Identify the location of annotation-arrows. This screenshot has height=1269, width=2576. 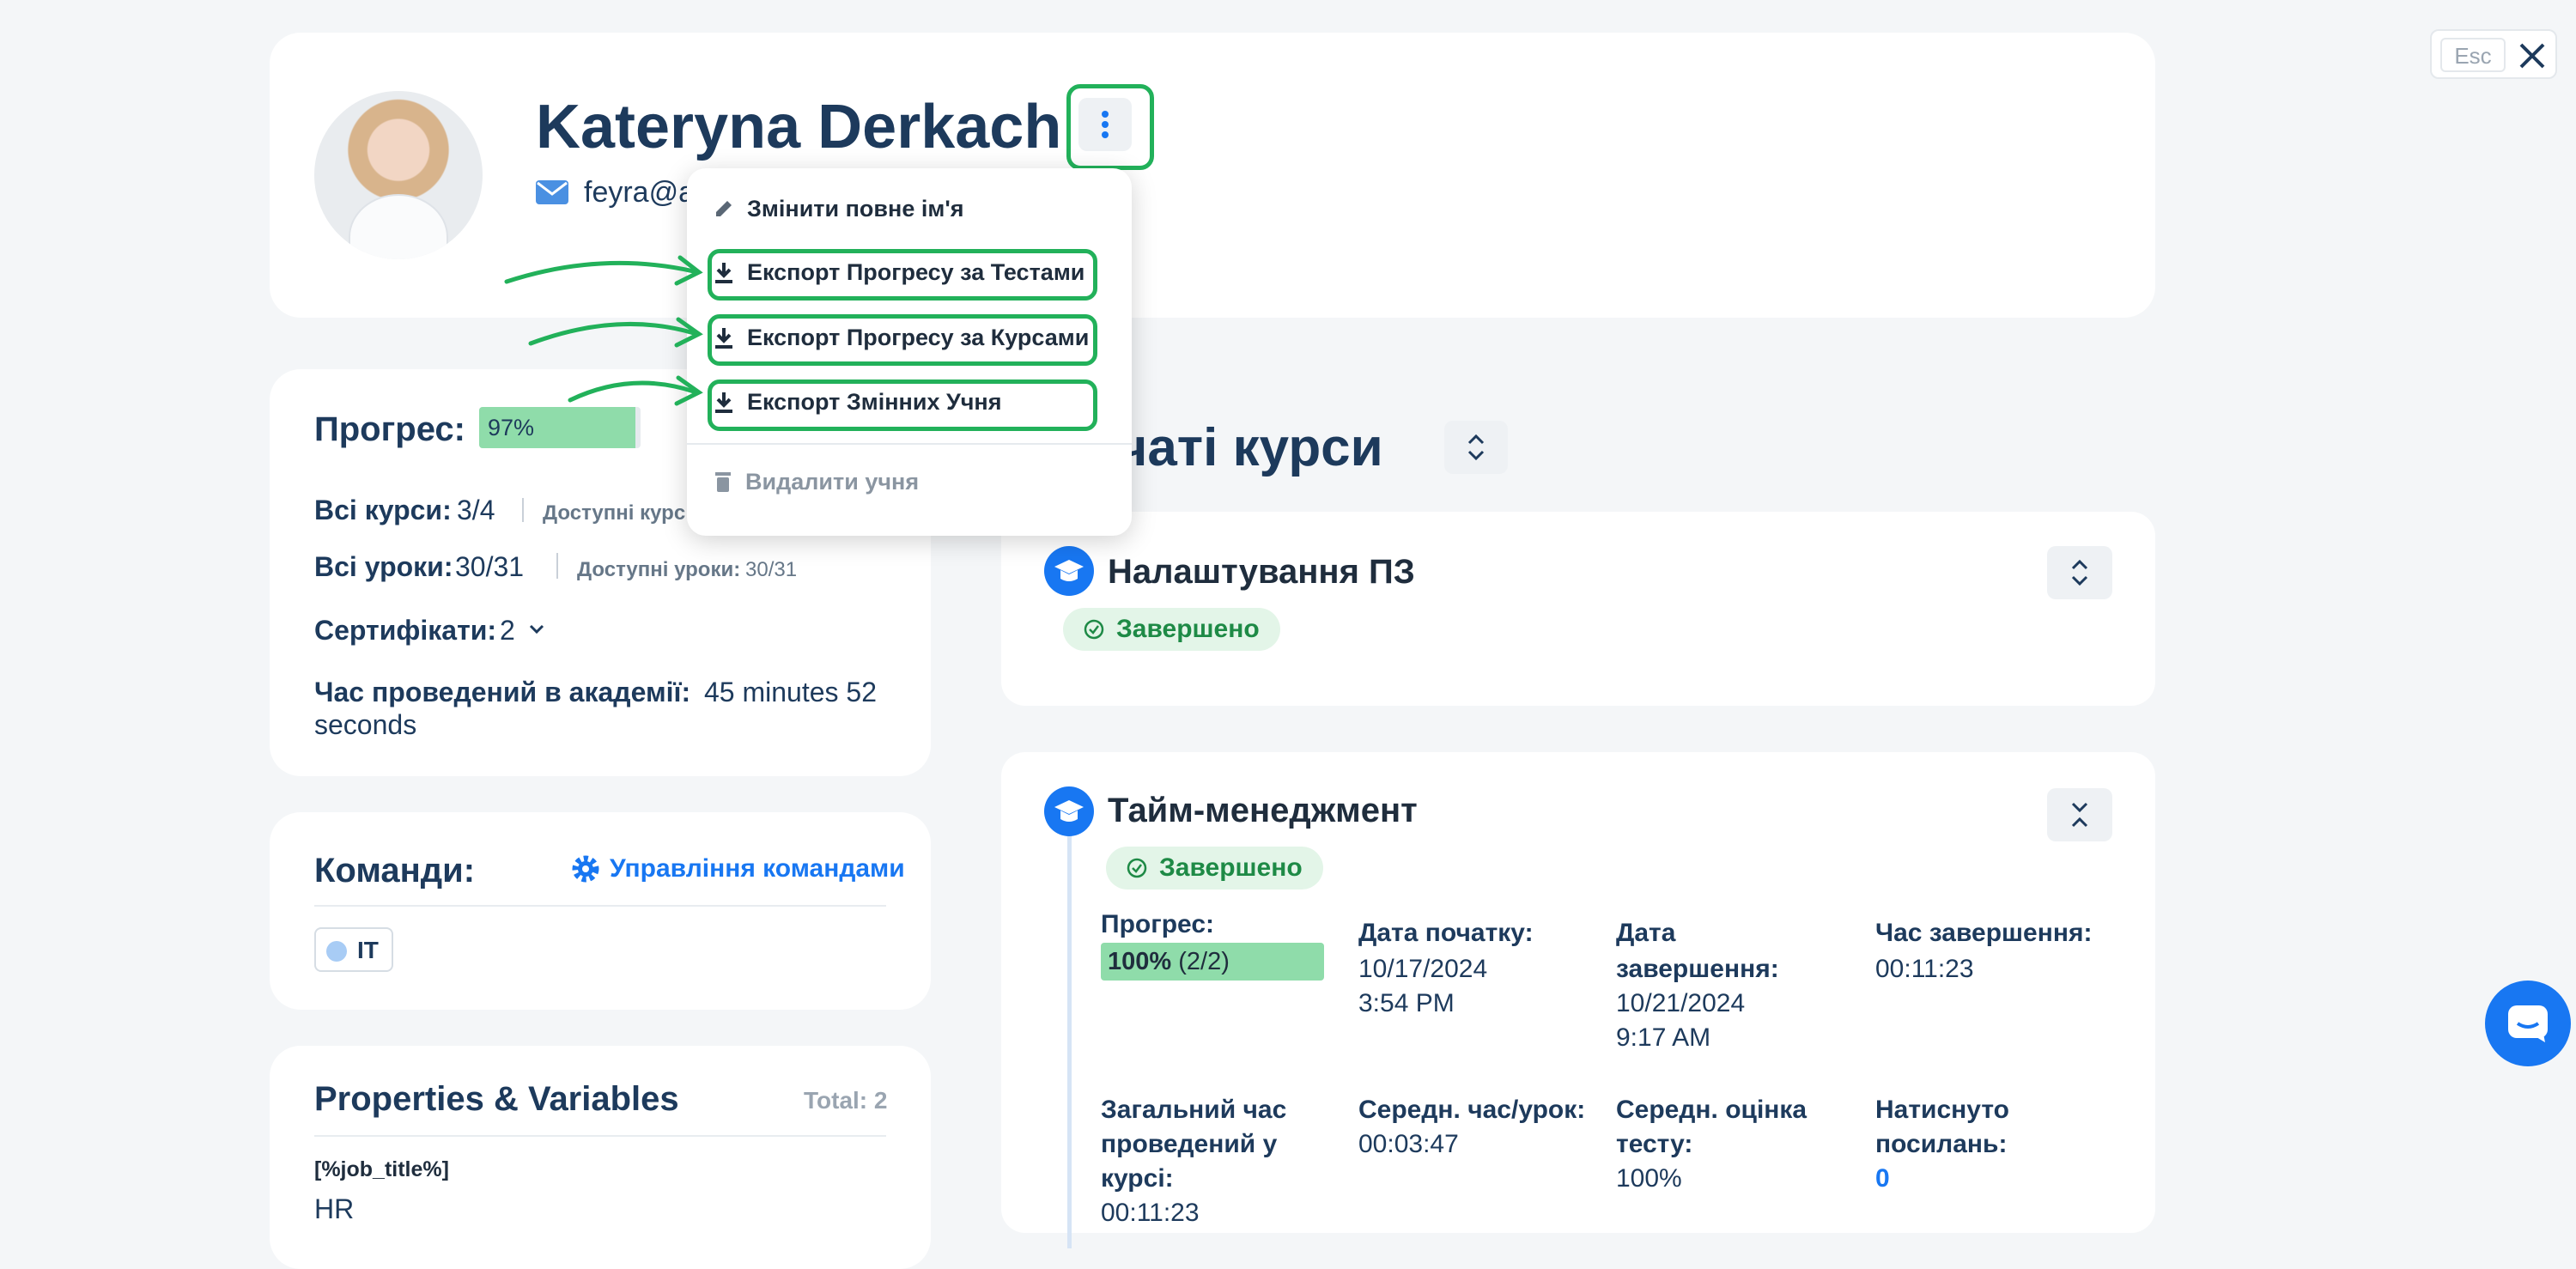
(603, 330).